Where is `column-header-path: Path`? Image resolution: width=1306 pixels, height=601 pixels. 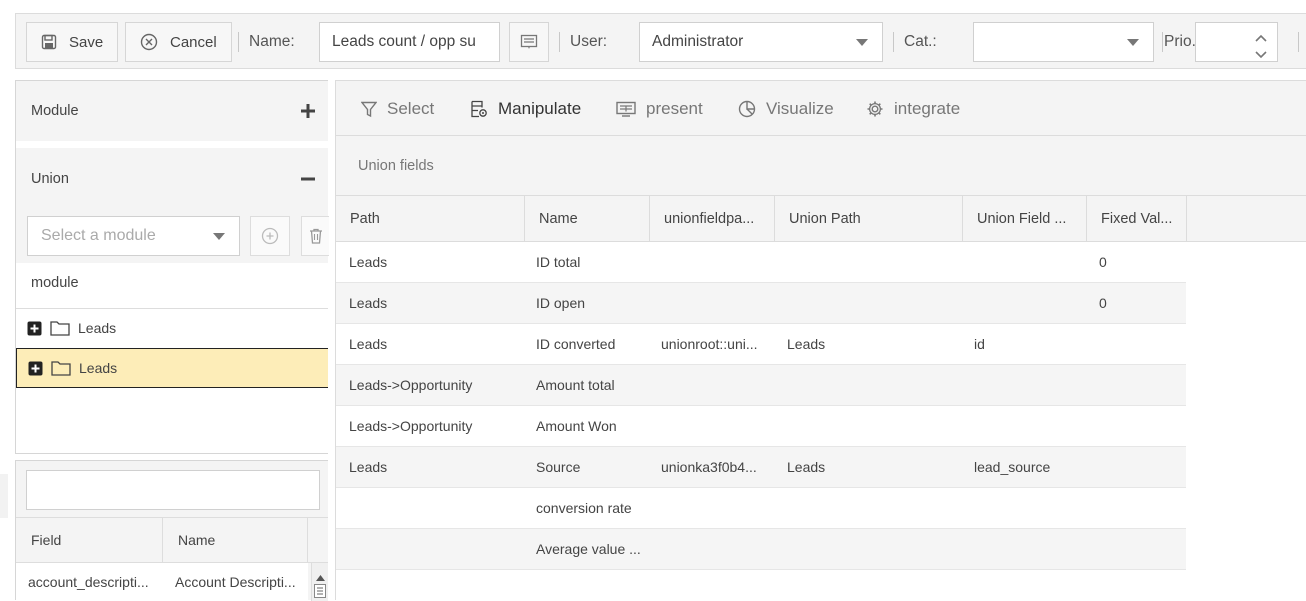
column-header-path: Path is located at coordinates (430, 218).